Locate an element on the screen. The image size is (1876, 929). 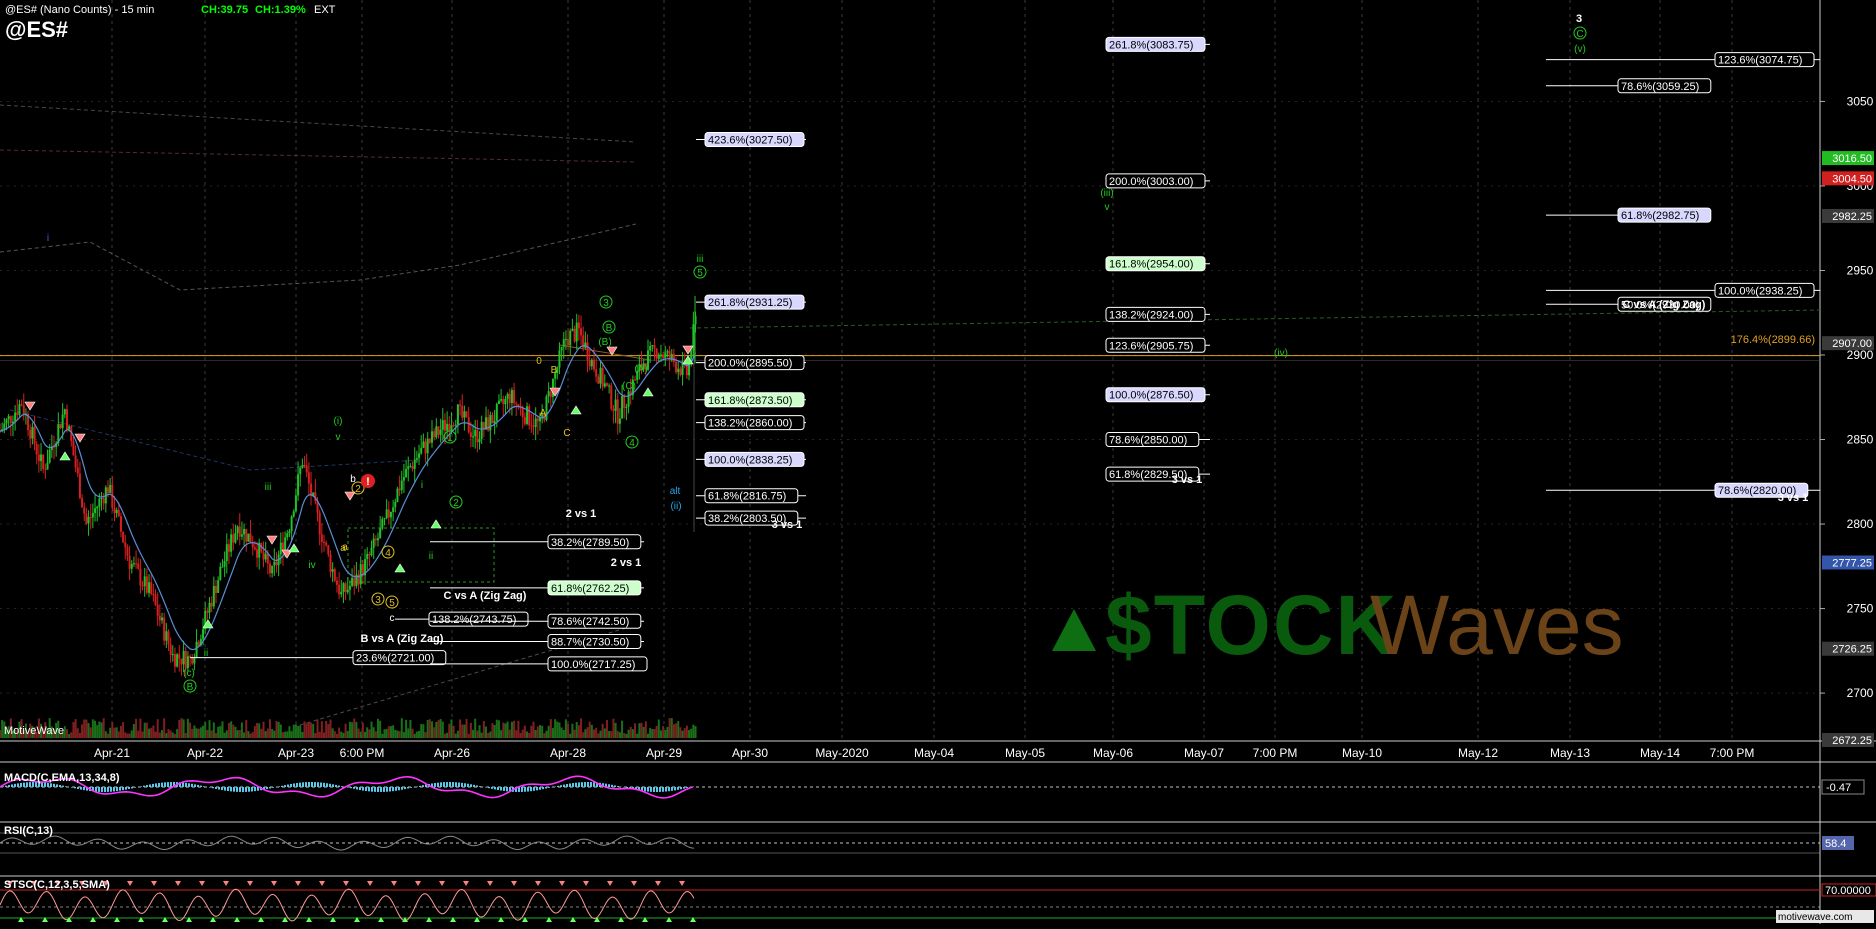
x-tick-label: May-05 is located at coordinates (1025, 753).